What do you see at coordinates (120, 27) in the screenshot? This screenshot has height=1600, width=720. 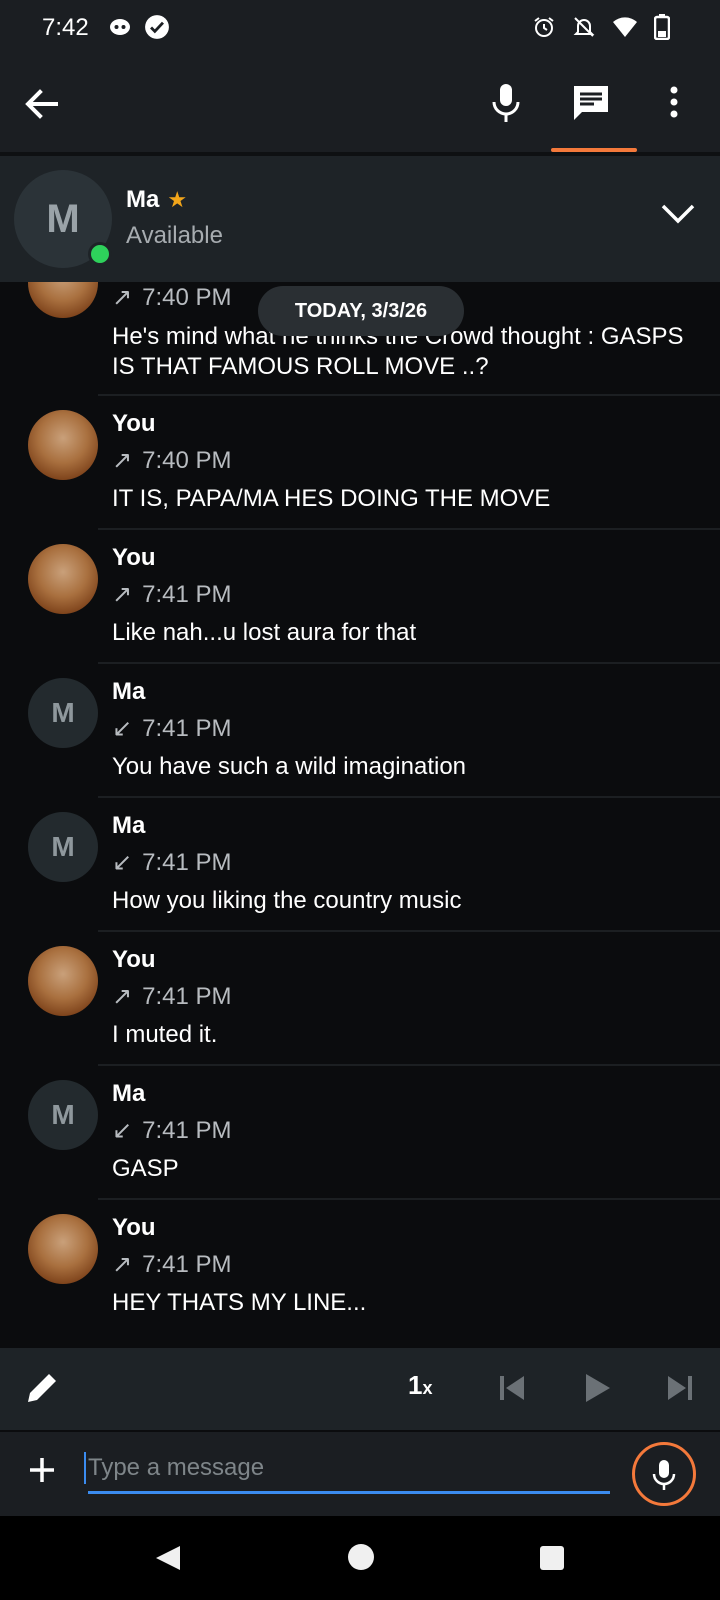 I see `discord-icon` at bounding box center [120, 27].